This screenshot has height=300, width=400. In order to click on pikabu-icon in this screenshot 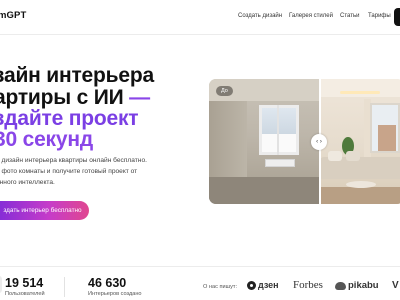, I will do `click(340, 285)`.